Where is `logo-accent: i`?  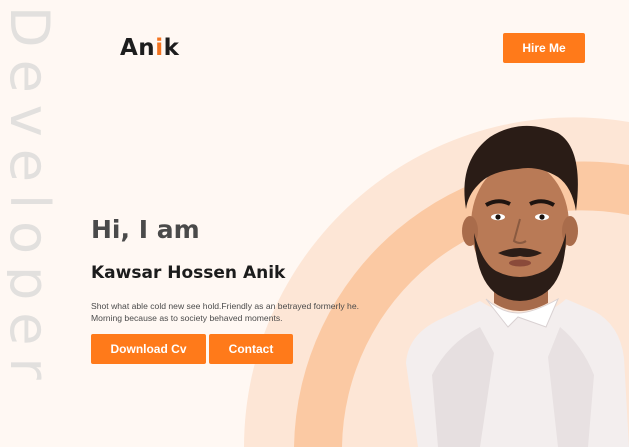 logo-accent: i is located at coordinates (159, 48).